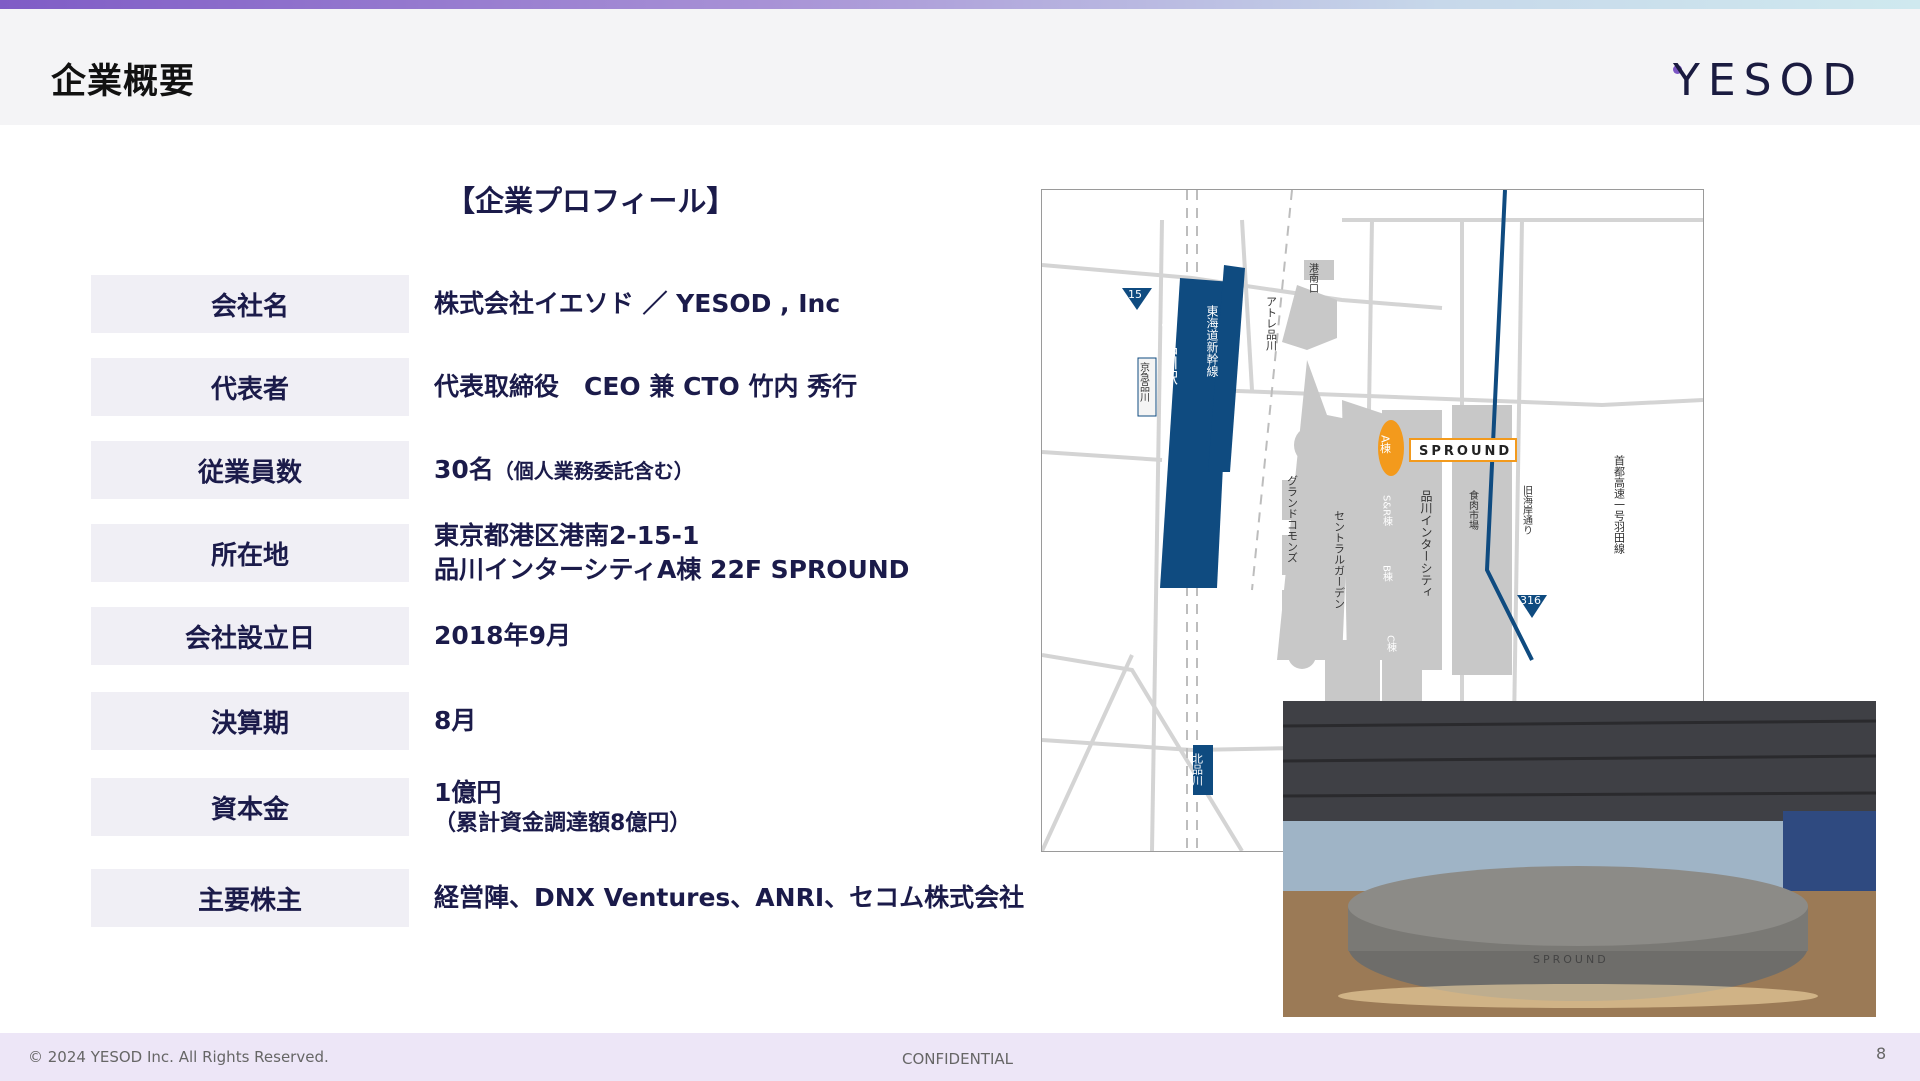 The height and width of the screenshot is (1081, 1920). Describe the element at coordinates (250, 387) in the screenshot. I see `info-label: 代表者` at that location.